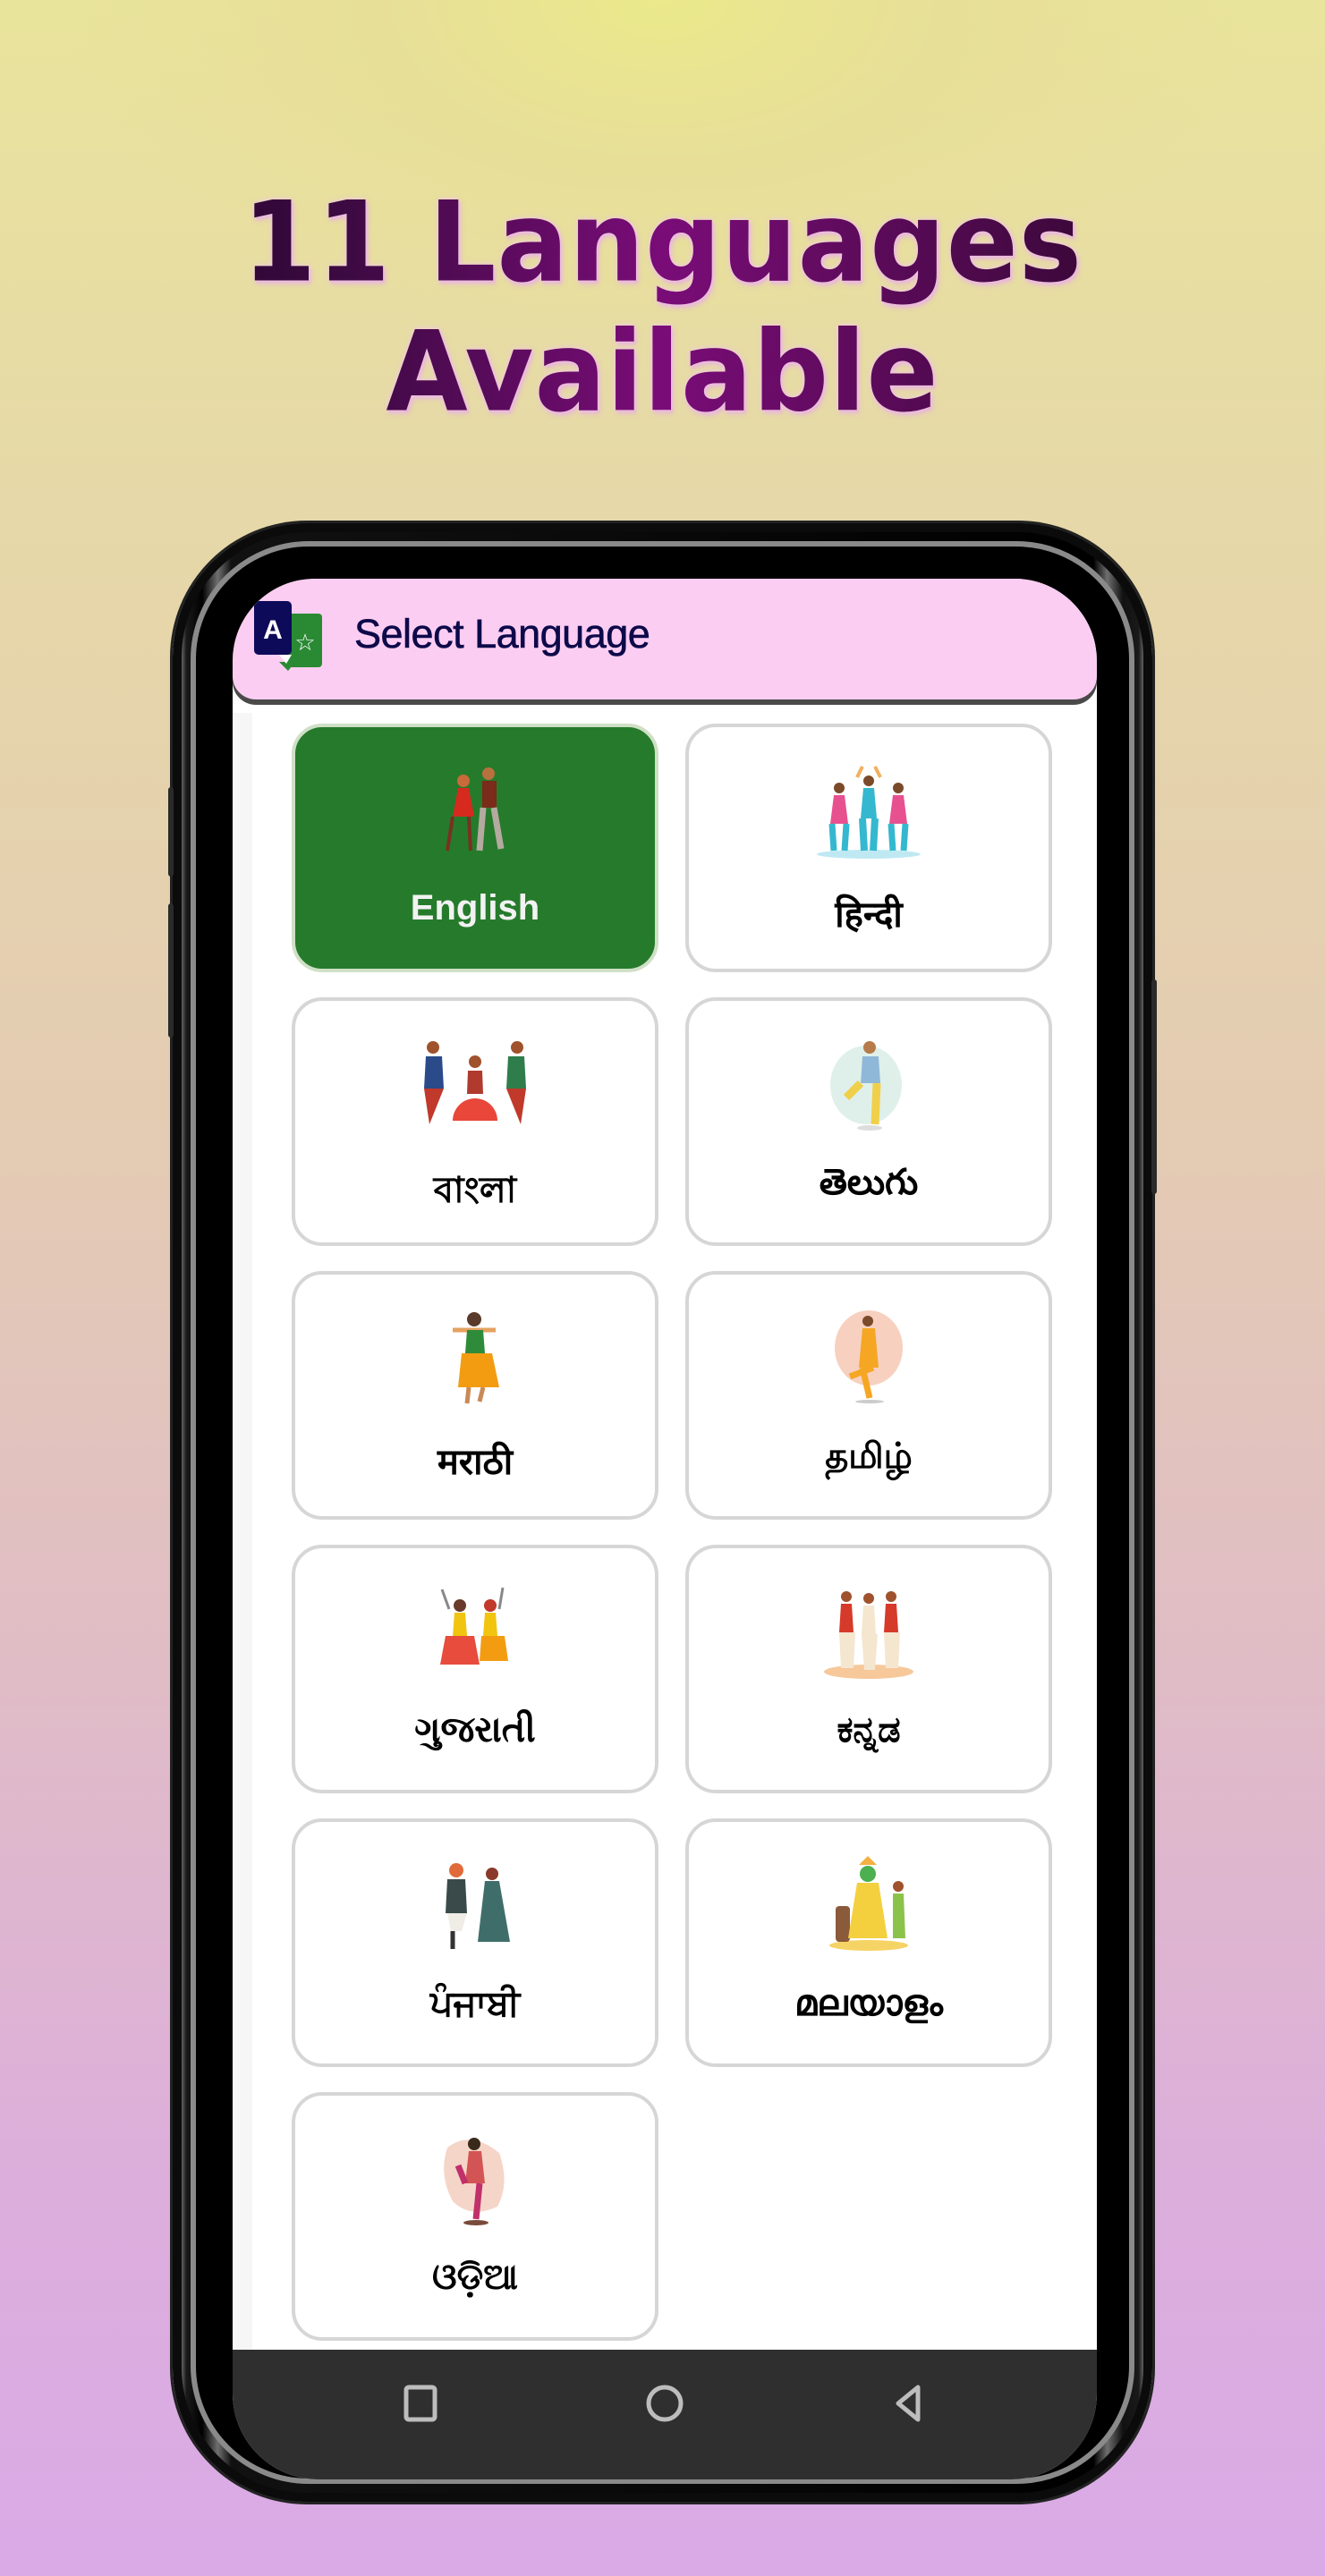 This screenshot has height=2576, width=1325. I want to click on headline: 11 Languages Available, so click(662, 306).